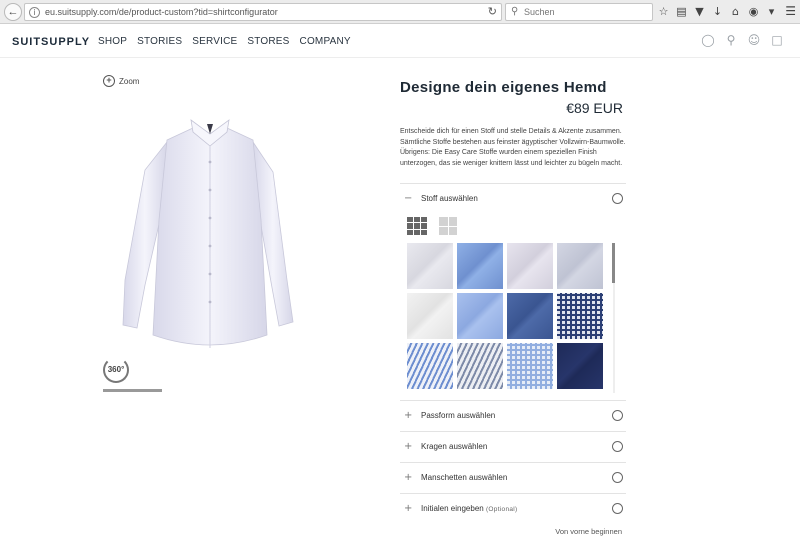  I want to click on fabric-swatch-navy-oxford, so click(530, 316).